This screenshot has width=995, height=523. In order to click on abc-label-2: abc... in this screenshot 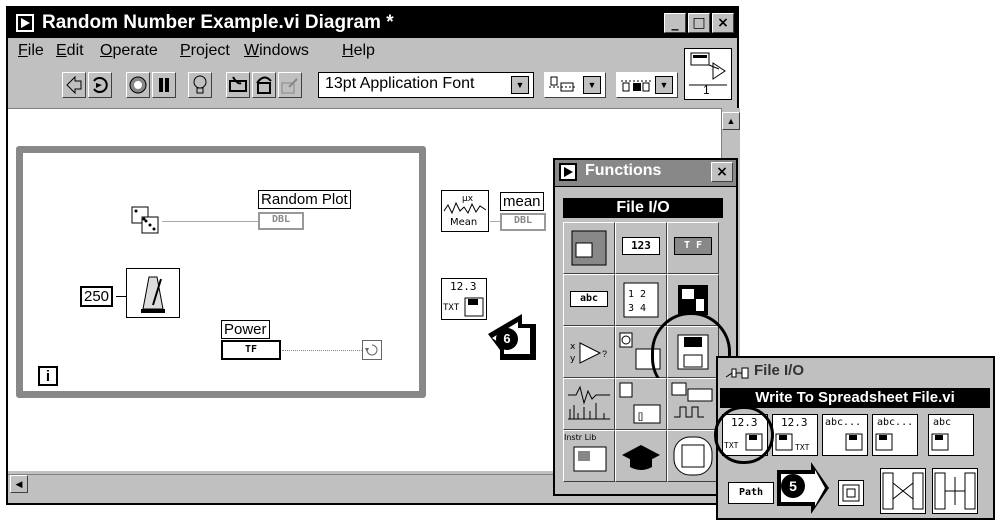, I will do `click(895, 422)`.